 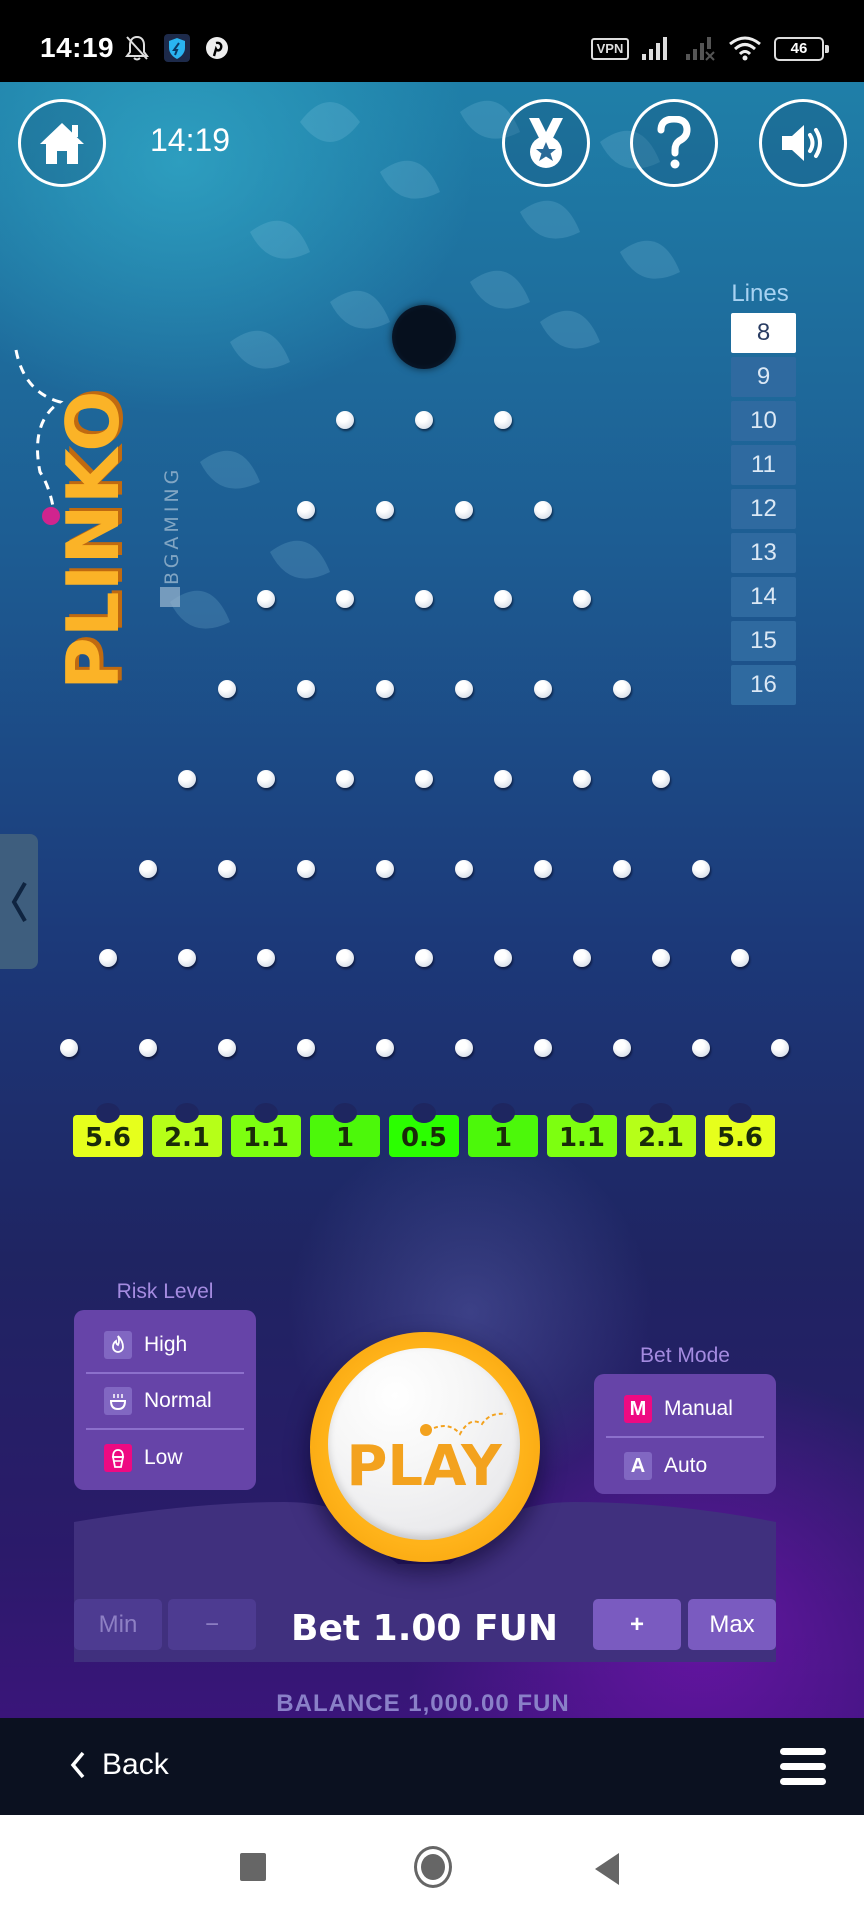 What do you see at coordinates (432, 41) in the screenshot?
I see `status-bar: 14:19 VPN 46` at bounding box center [432, 41].